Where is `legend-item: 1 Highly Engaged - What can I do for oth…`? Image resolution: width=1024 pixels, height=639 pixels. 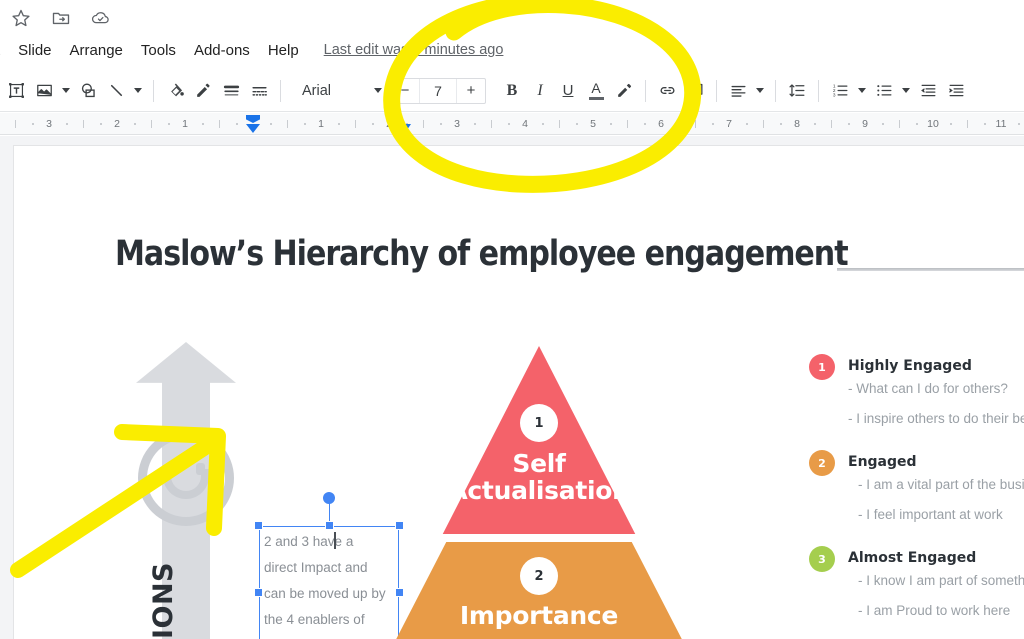 legend-item: 1 Highly Engaged - What can I do for oth… is located at coordinates (910, 394).